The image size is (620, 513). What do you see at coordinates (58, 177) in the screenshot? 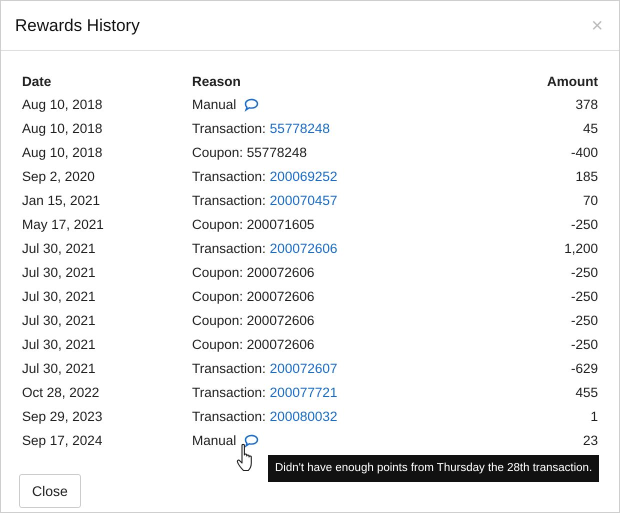
I see `date-cell-text: Sep 2, 2020` at bounding box center [58, 177].